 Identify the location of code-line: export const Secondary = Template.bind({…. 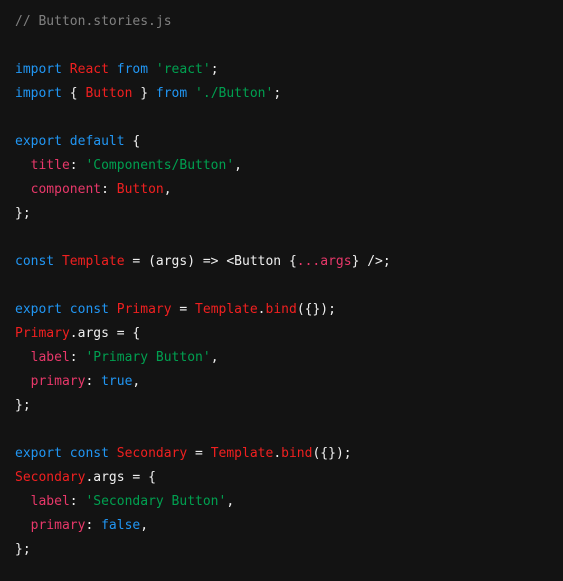
(289, 454).